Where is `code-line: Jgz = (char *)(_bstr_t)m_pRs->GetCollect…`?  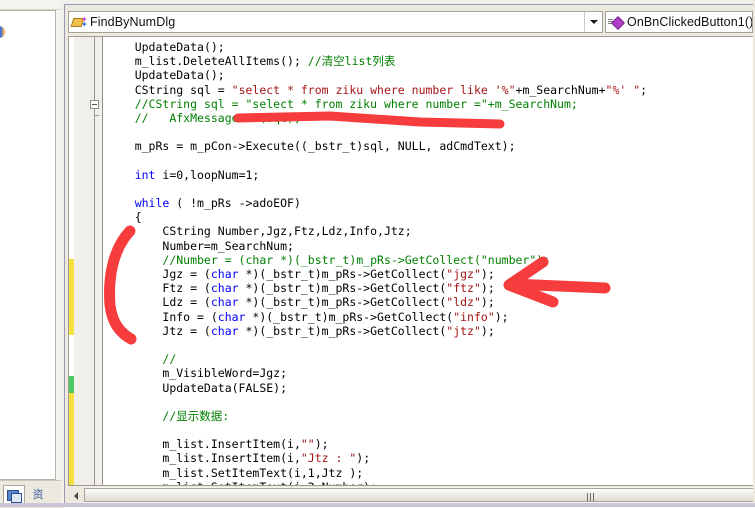
code-line: Jgz = (char *)(_bstr_t)m_pRs->GetCollect… is located at coordinates (428, 274).